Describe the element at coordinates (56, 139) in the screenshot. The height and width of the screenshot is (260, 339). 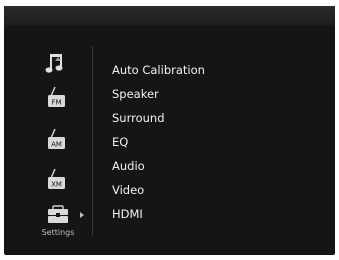
I see `am-radio-icon: AM` at that location.